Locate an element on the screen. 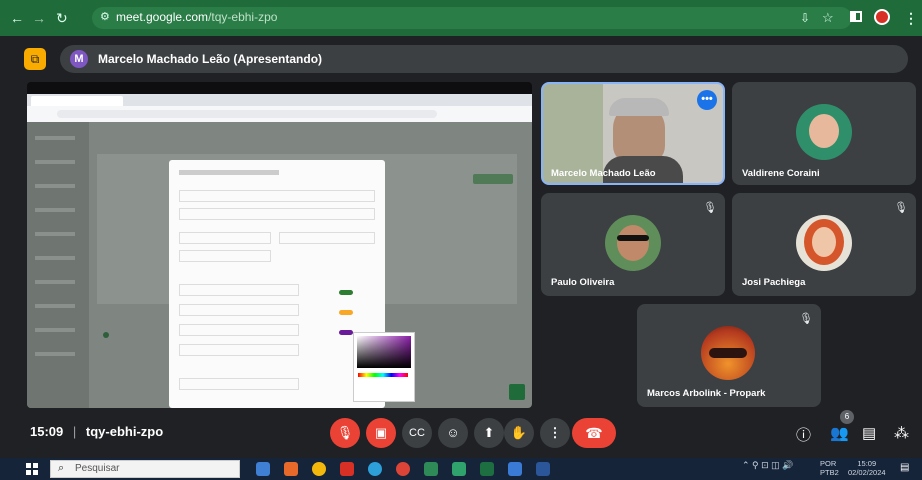 The height and width of the screenshot is (480, 922). language-layout: PTB2 is located at coordinates (829, 472).